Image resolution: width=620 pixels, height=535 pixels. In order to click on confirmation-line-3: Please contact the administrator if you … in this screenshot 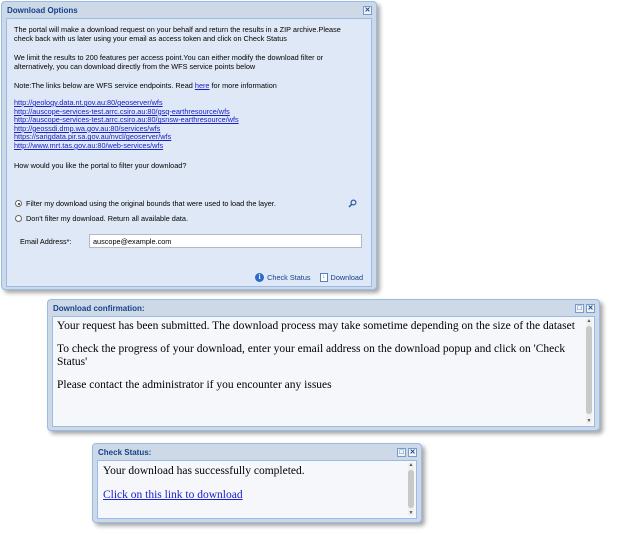, I will do `click(194, 384)`.